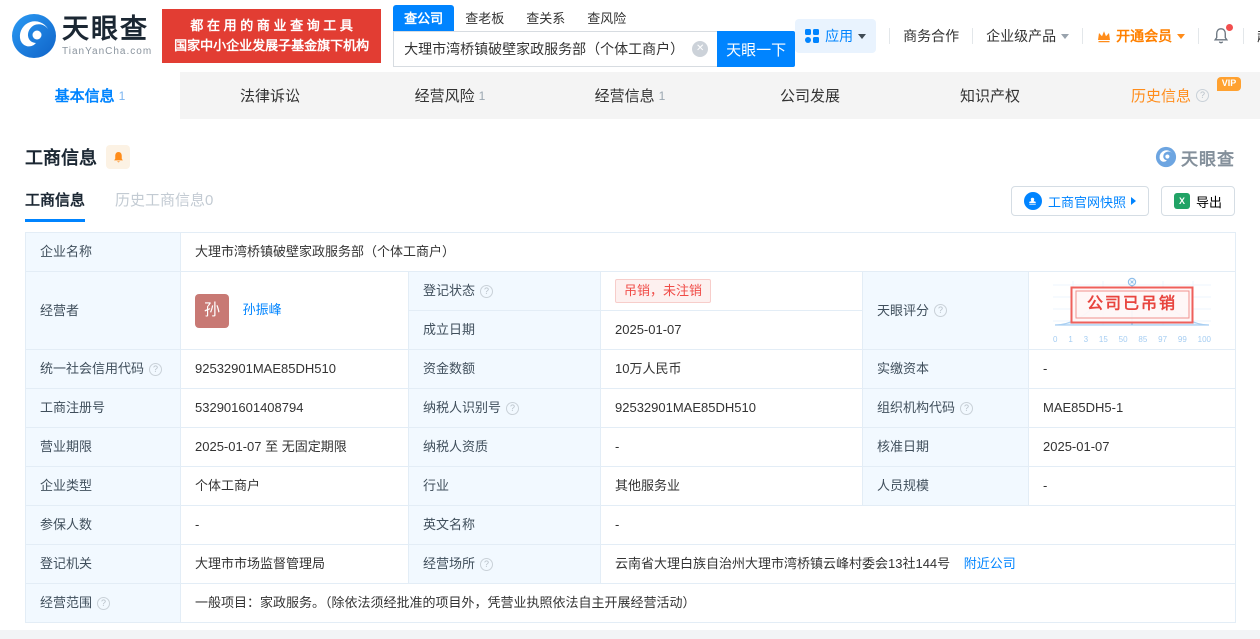  Describe the element at coordinates (1132, 369) in the screenshot. I see `paid-capital-value: -` at that location.